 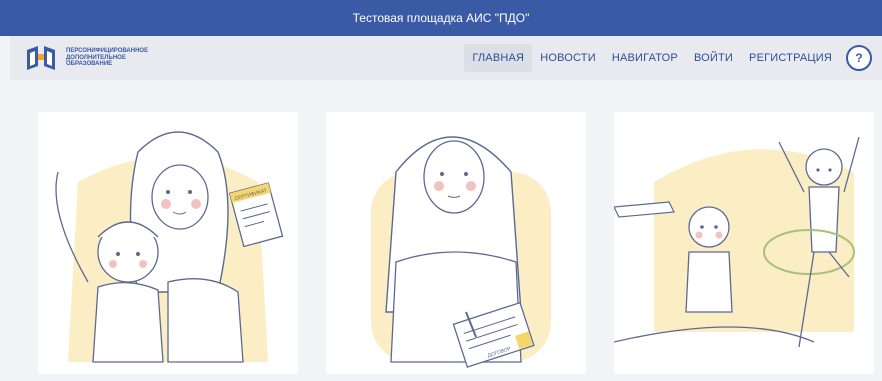 I want to click on menu-navigator: НАВИГАТОР, so click(x=645, y=58).